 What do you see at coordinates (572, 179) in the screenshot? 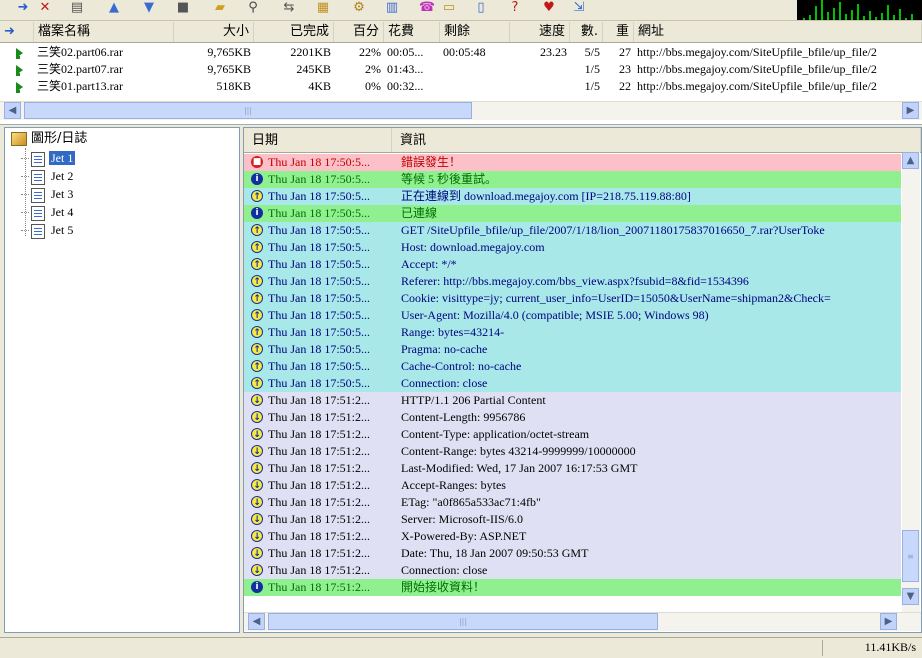
I see `log-row: i Thu Jan 18 17:50:5... 等候 5 秒後重試。` at bounding box center [572, 179].